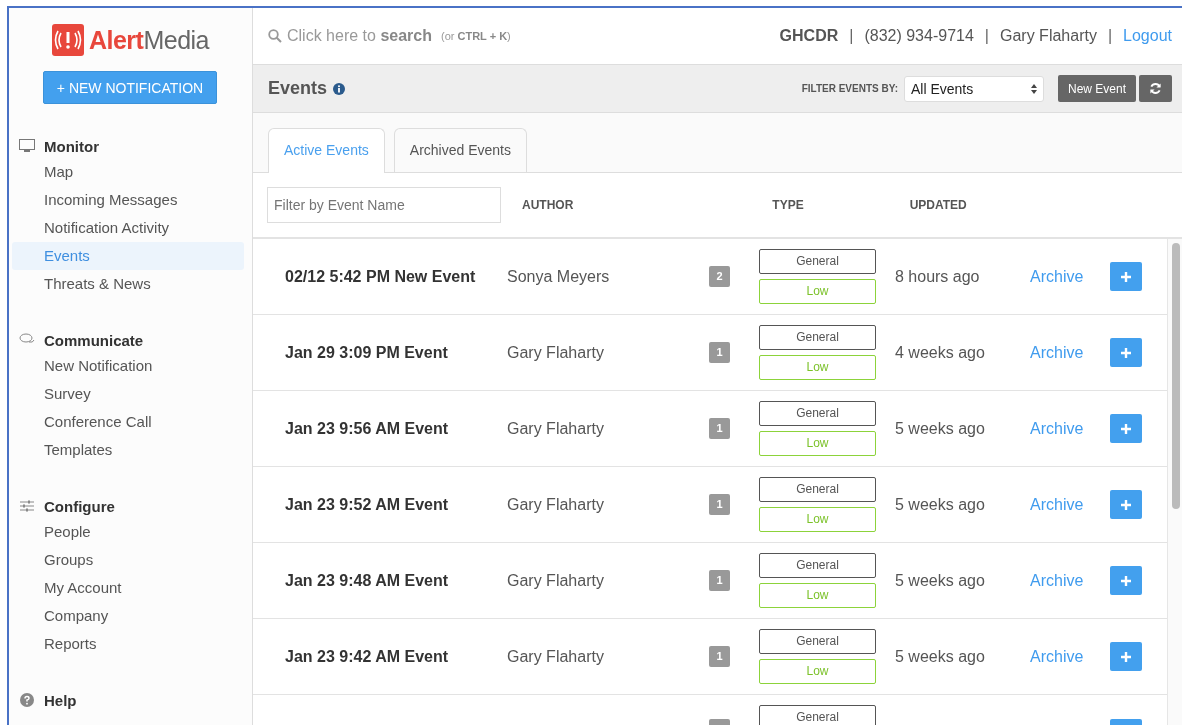 The width and height of the screenshot is (1182, 725). I want to click on monitor-icon, so click(27, 146).